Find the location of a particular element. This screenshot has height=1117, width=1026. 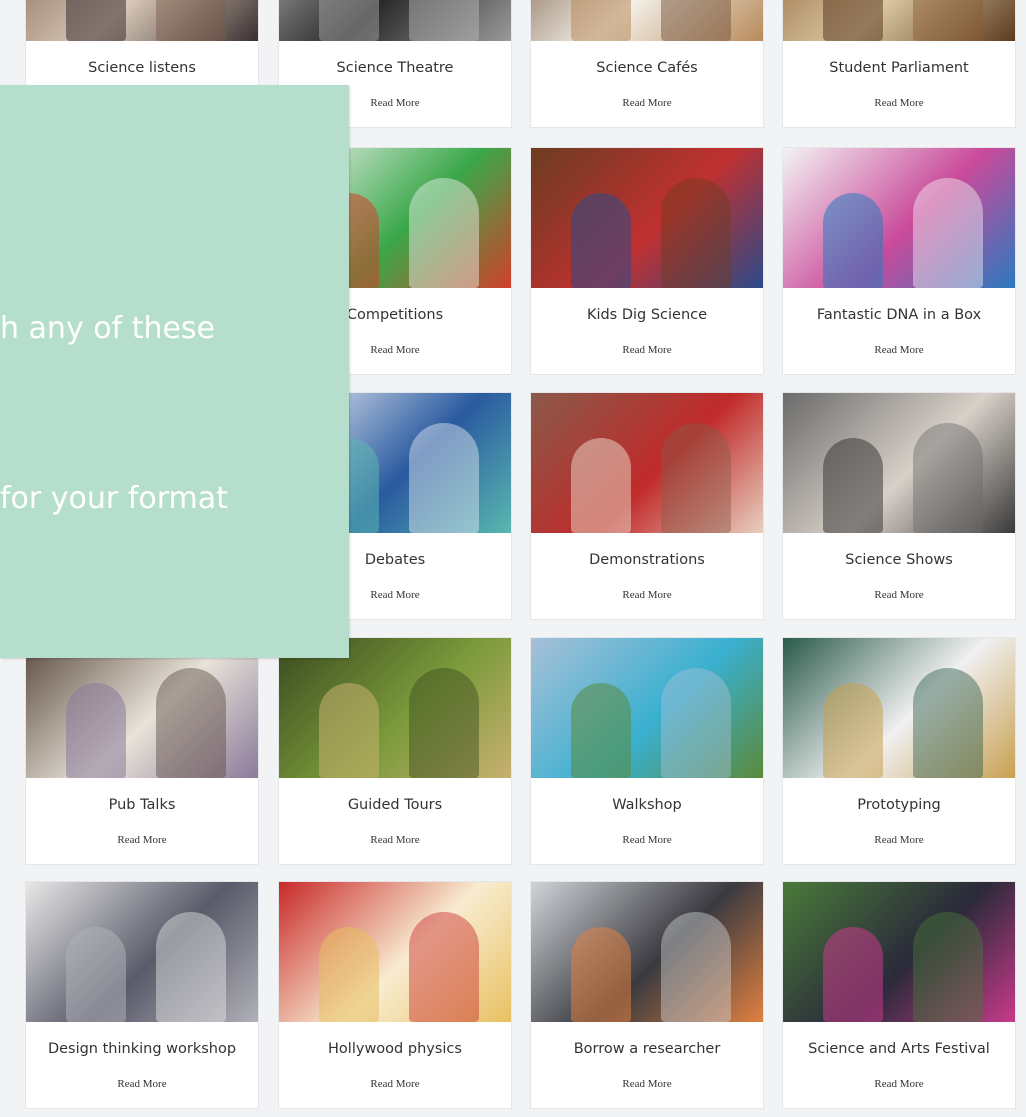

activity-card: Pub Talks Read More is located at coordinates (142, 751).